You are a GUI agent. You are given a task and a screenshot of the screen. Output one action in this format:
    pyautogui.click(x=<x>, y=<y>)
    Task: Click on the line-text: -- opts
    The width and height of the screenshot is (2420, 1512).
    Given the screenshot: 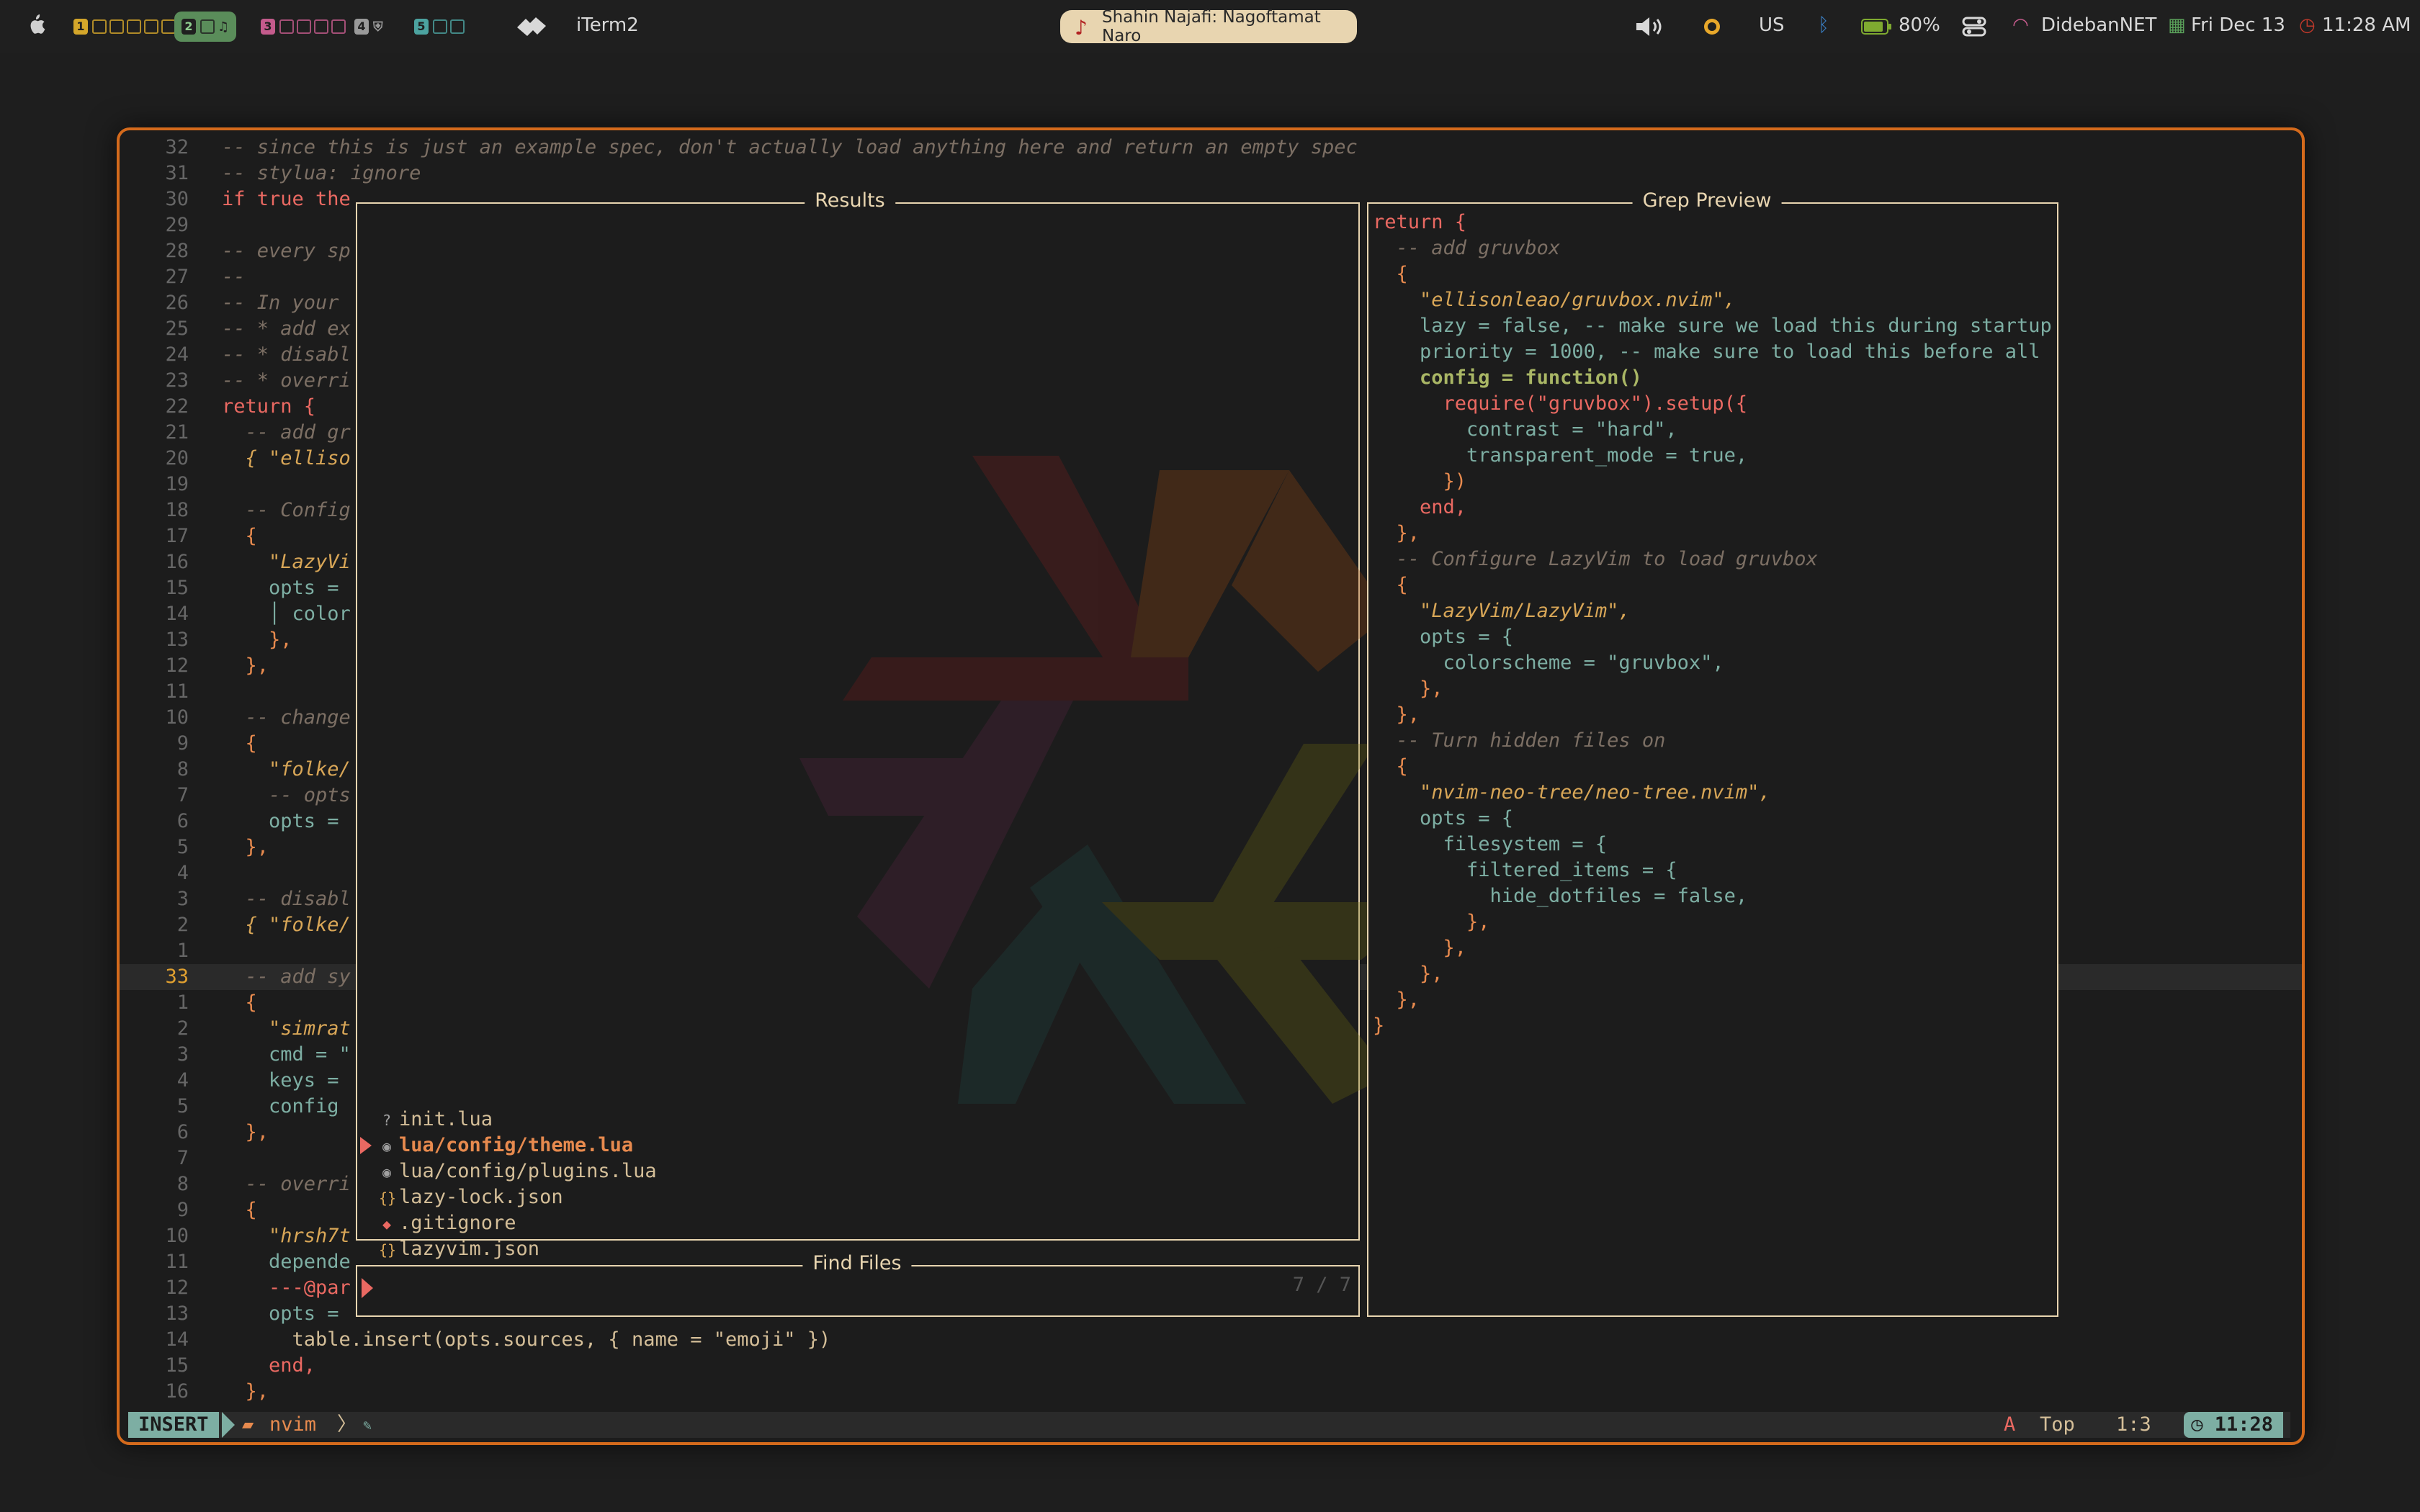 What is the action you would take?
    pyautogui.click(x=286, y=795)
    